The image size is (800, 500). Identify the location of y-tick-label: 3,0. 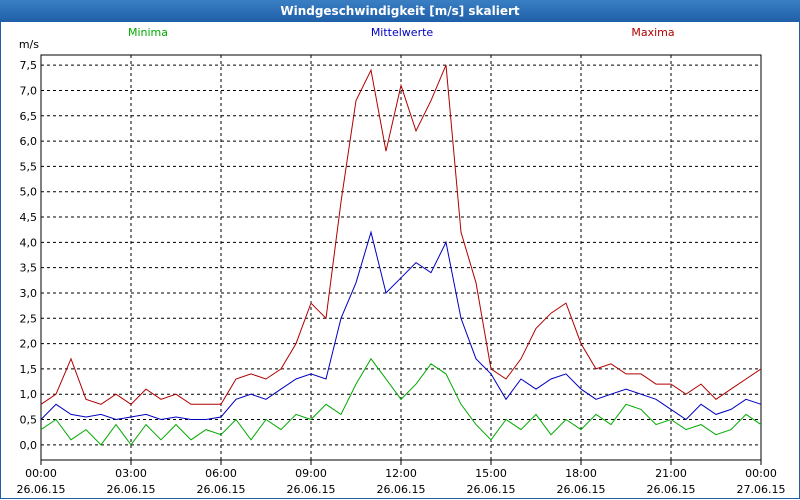
(29, 293).